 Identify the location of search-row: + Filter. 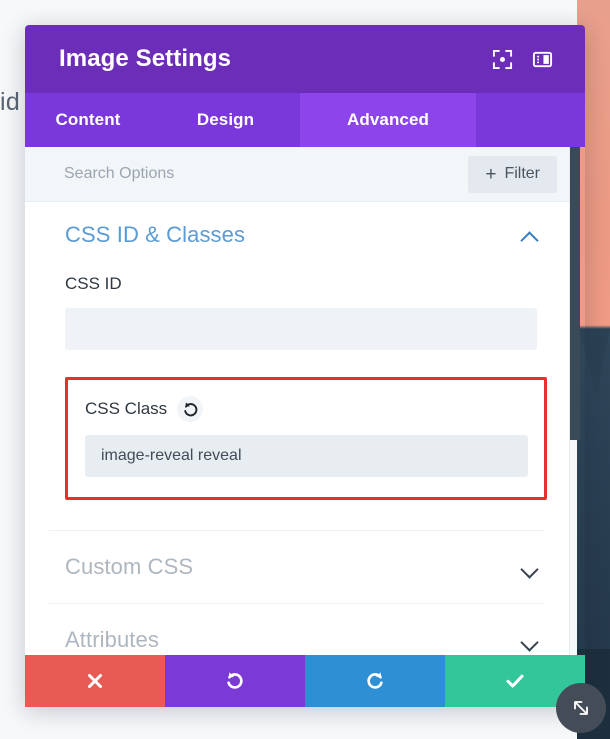
(297, 174).